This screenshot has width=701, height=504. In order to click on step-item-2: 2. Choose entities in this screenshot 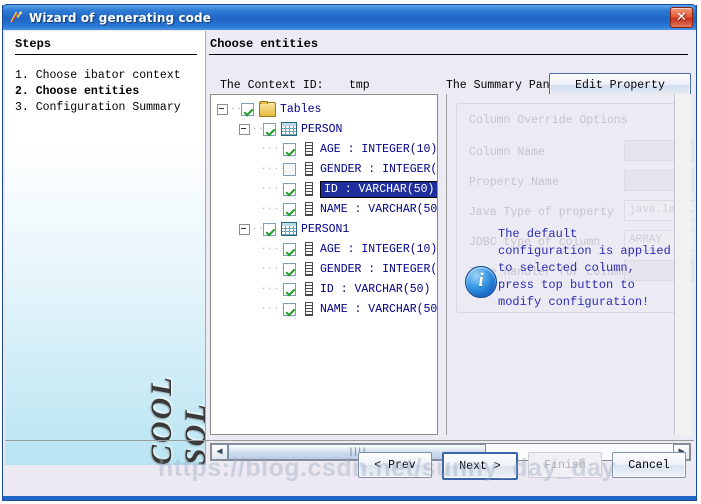, I will do `click(77, 91)`.